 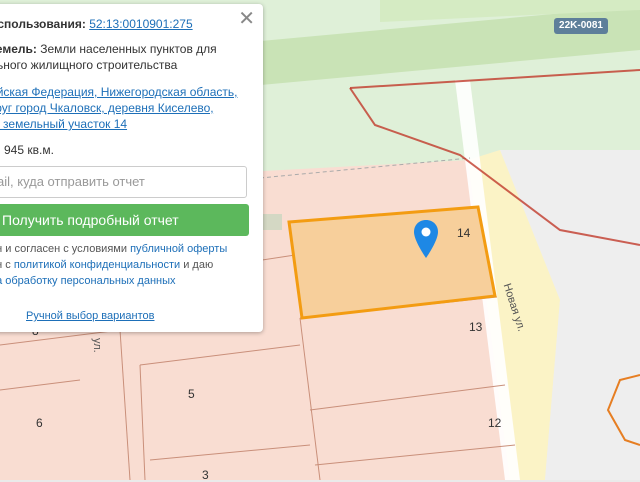 I want to click on get-report-button: Получить подробный отчет, so click(x=124, y=220).